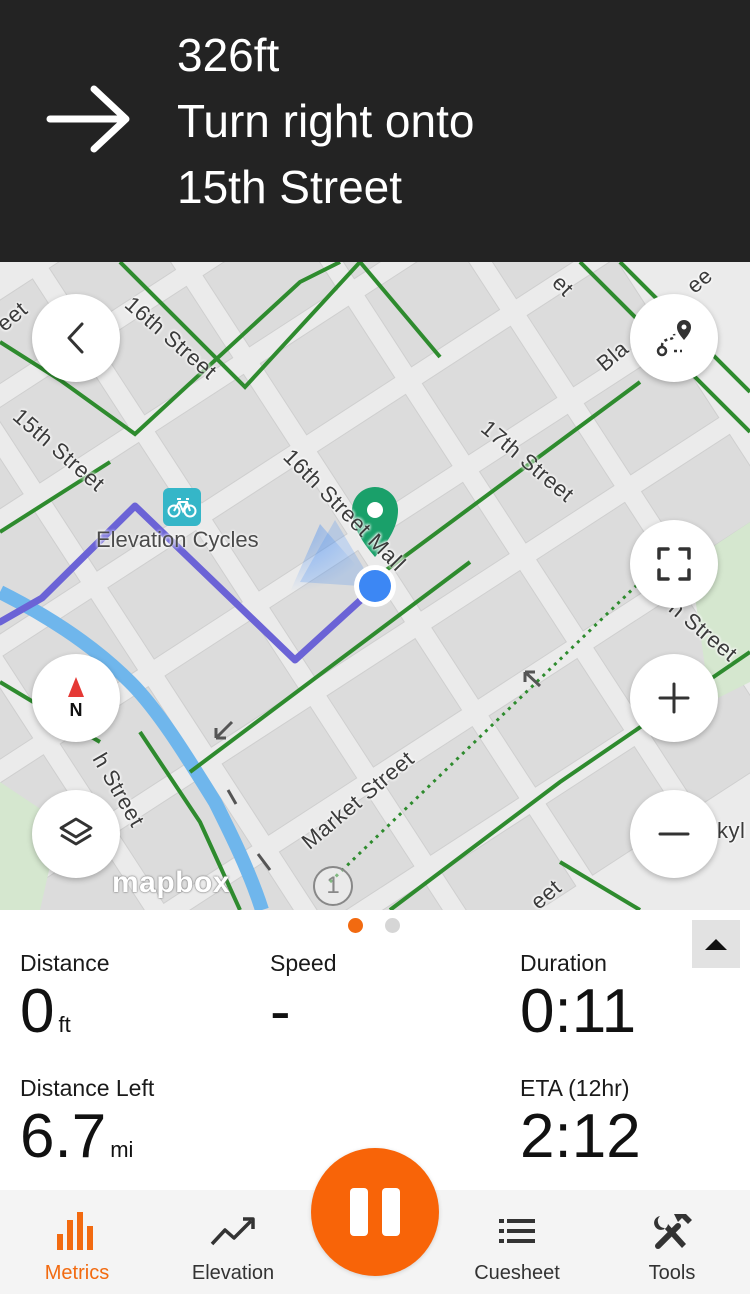  I want to click on metric-value: -, so click(280, 1011).